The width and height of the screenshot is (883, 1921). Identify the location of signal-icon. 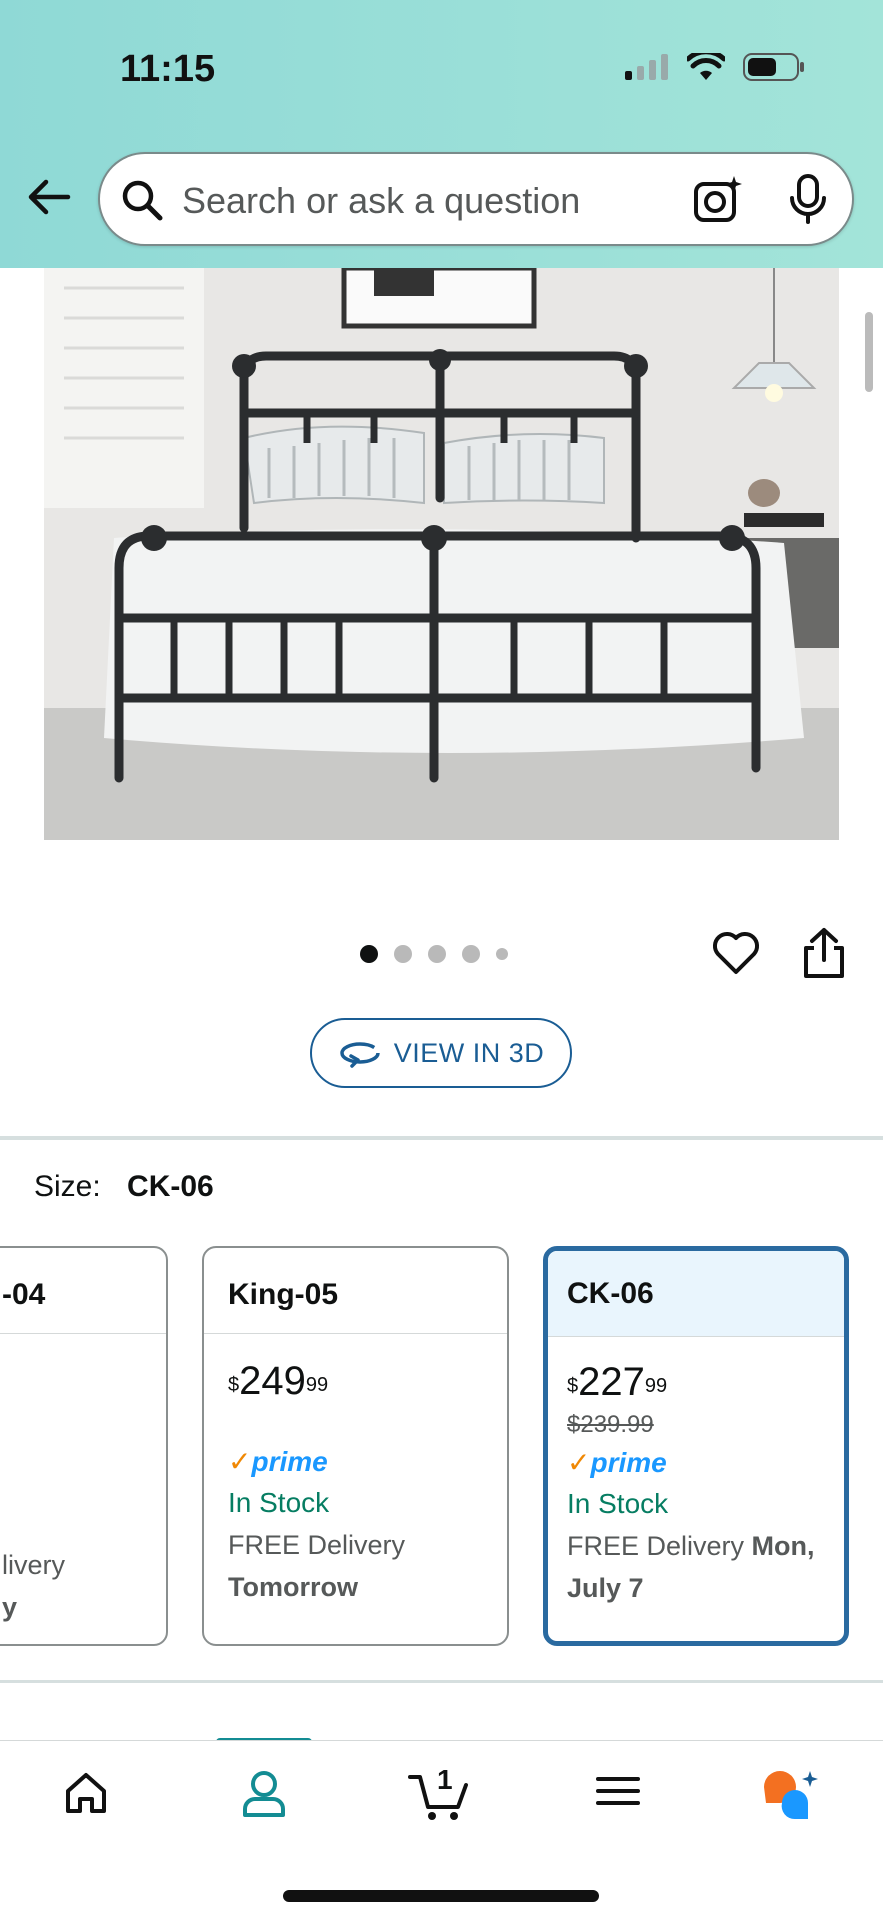
(646, 67).